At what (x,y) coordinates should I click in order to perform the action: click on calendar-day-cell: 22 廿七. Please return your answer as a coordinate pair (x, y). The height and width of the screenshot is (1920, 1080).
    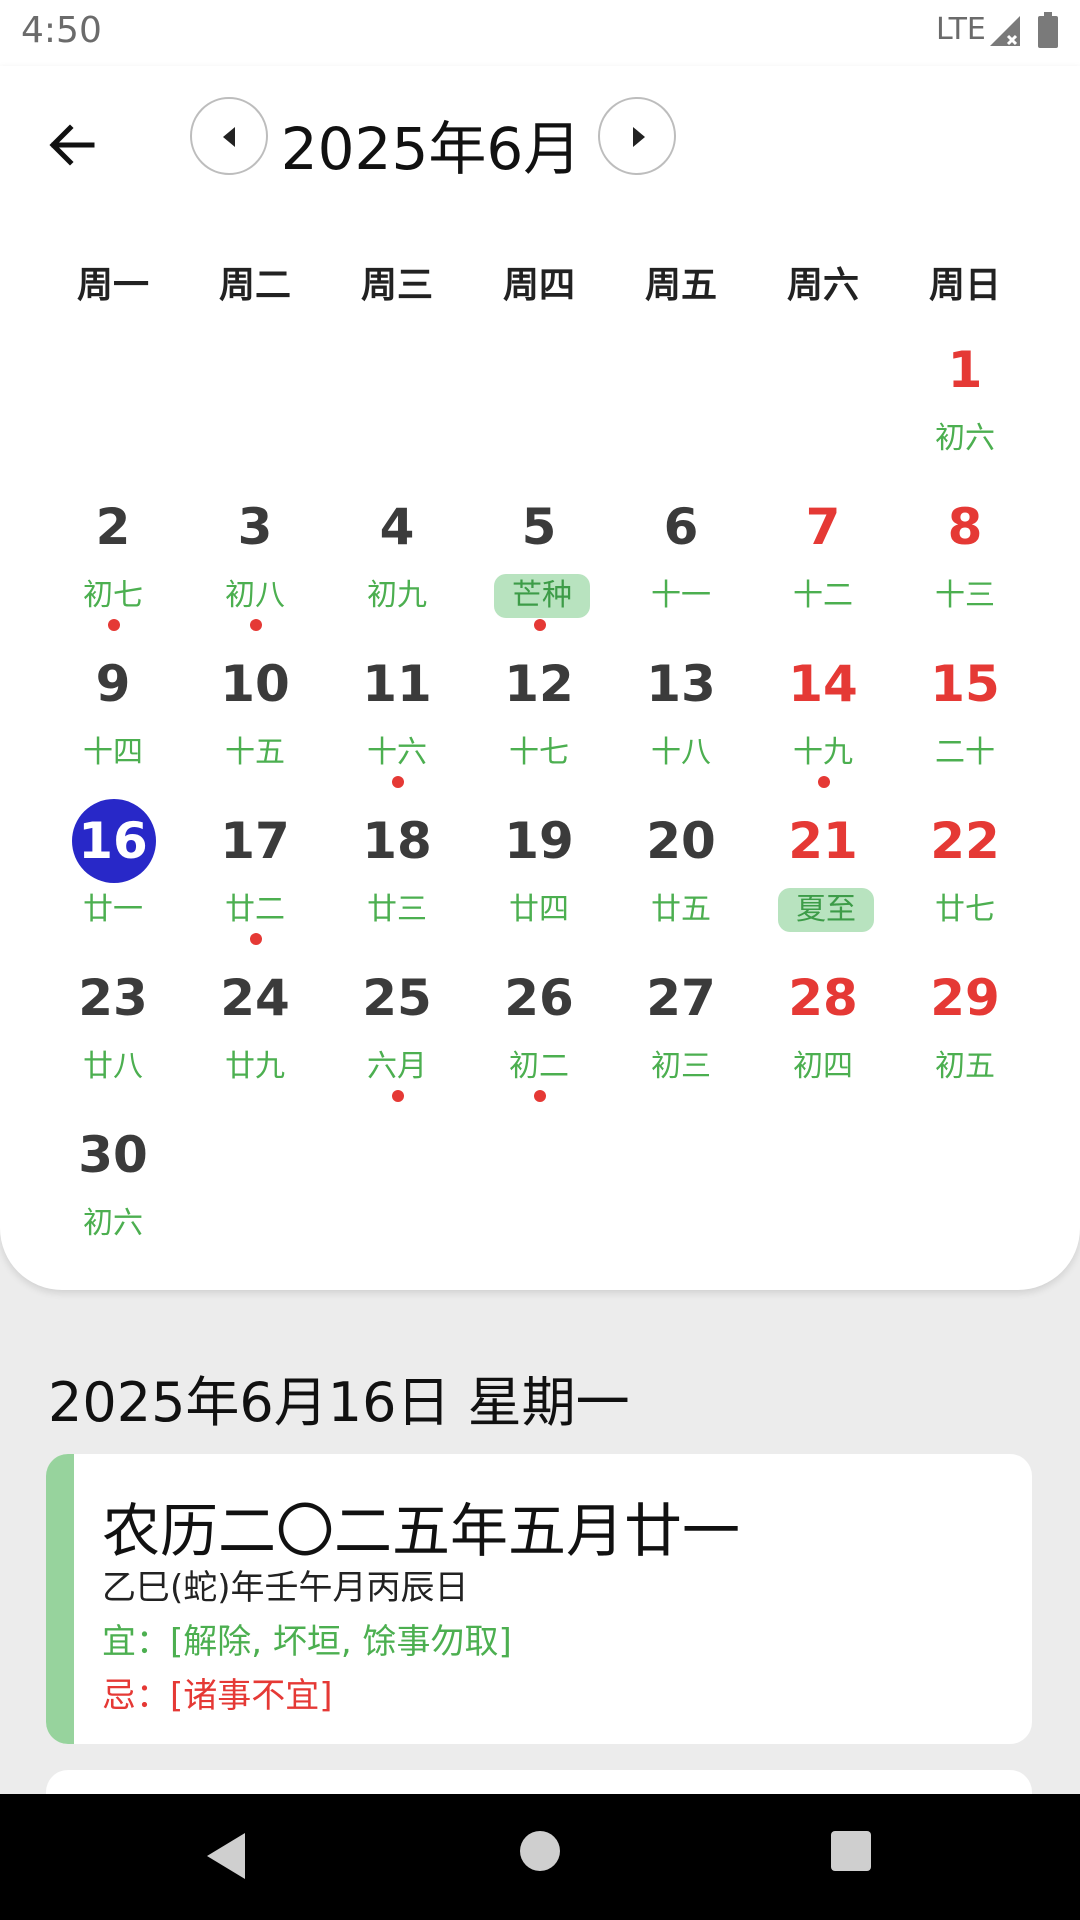
    Looking at the image, I should click on (965, 865).